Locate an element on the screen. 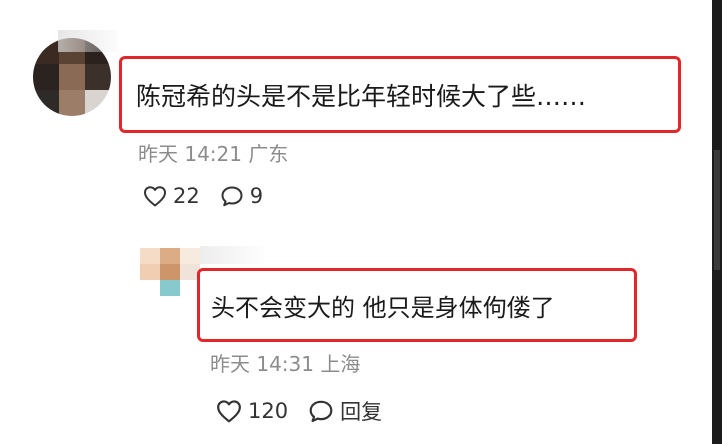  reply-label: 回复 is located at coordinates (361, 412).